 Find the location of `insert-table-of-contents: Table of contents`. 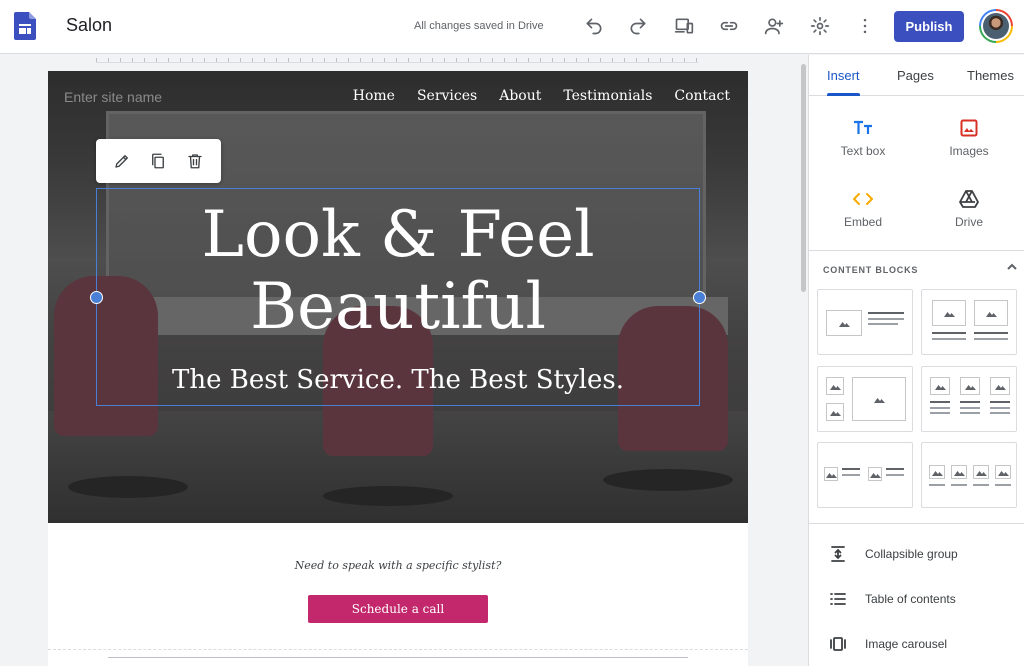

insert-table-of-contents: Table of contents is located at coordinates (892, 599).